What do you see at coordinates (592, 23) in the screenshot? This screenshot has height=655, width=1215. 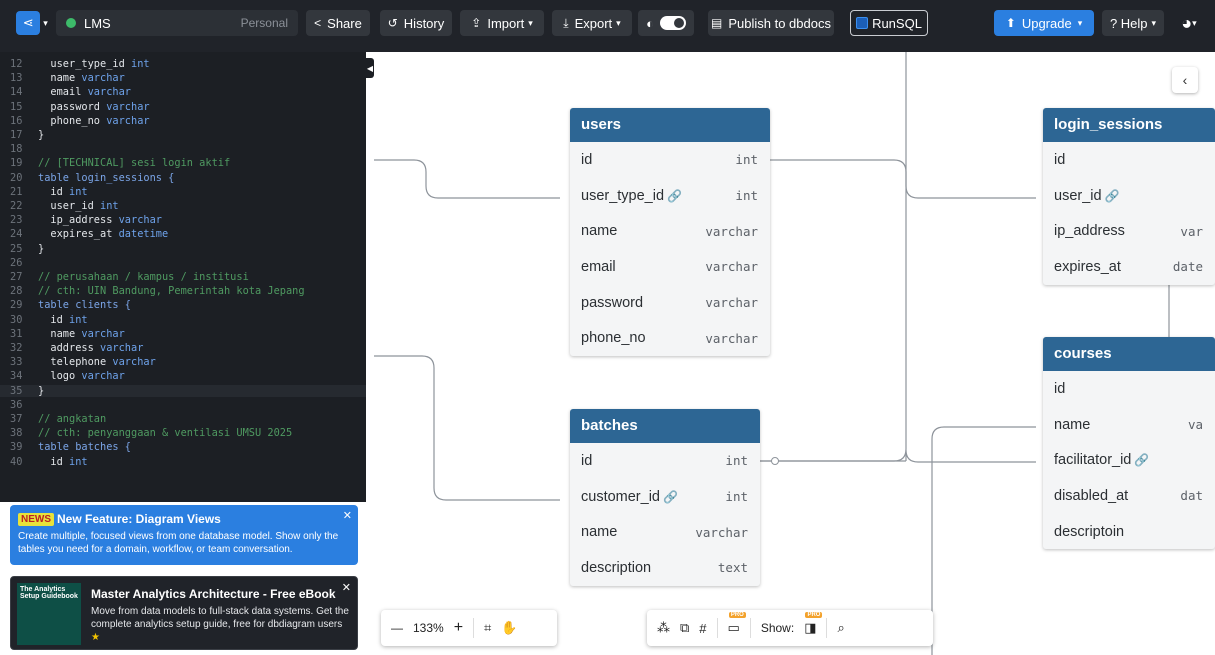 I see `export-button: ⤓ Export ▾` at bounding box center [592, 23].